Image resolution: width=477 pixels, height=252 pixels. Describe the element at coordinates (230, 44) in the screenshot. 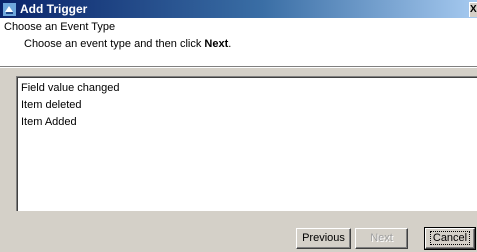

I see `instruction-end: .` at that location.